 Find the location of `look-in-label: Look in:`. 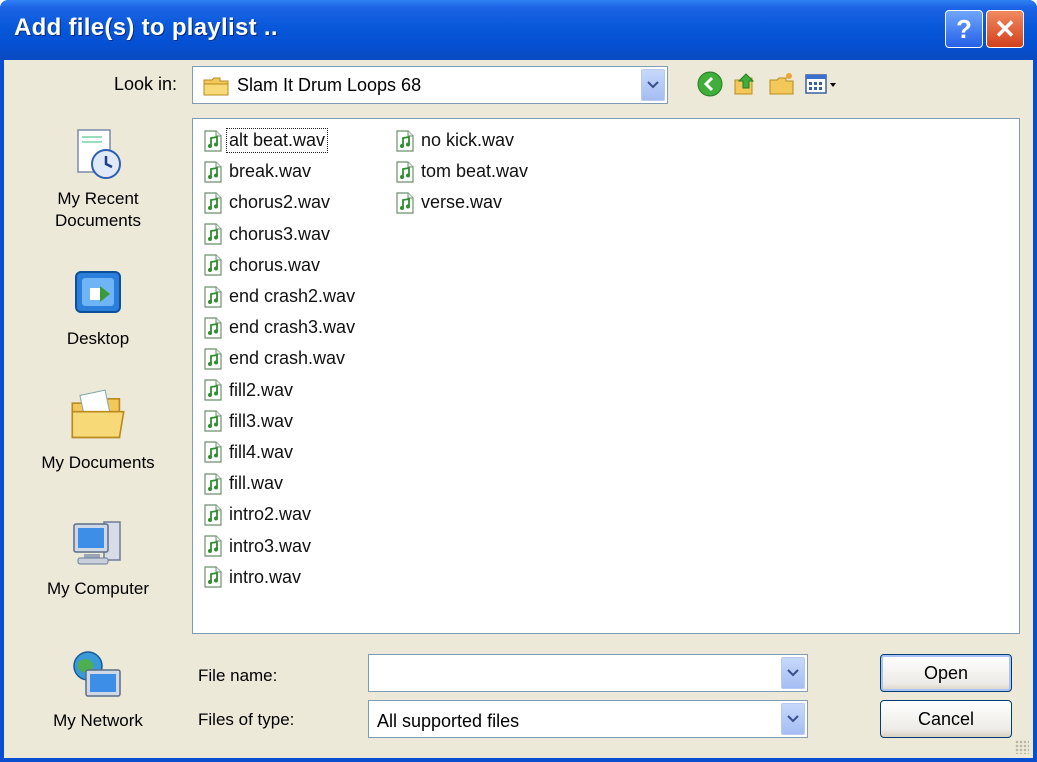

look-in-label: Look in: is located at coordinates (146, 84).